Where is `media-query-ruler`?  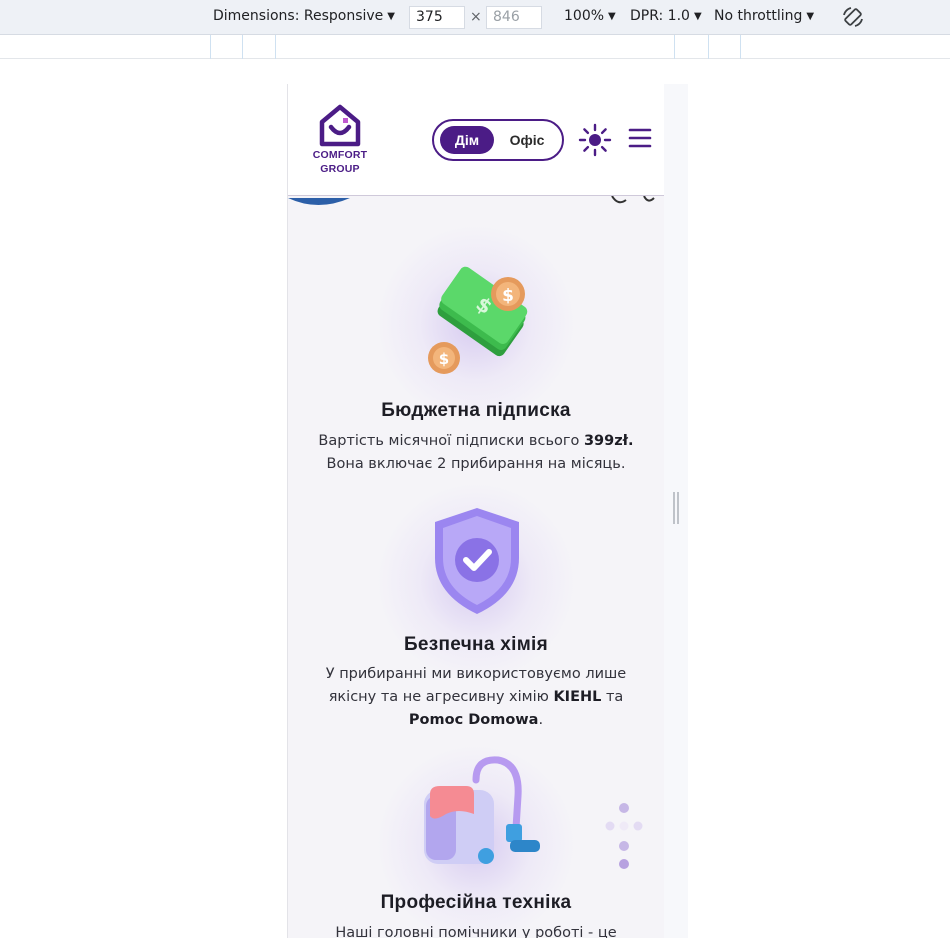 media-query-ruler is located at coordinates (475, 47).